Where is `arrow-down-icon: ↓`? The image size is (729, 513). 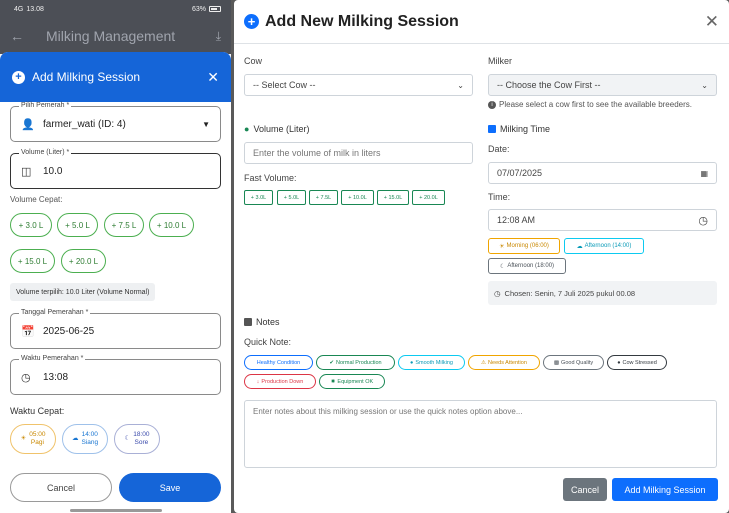
arrow-down-icon: ↓ is located at coordinates (258, 381).